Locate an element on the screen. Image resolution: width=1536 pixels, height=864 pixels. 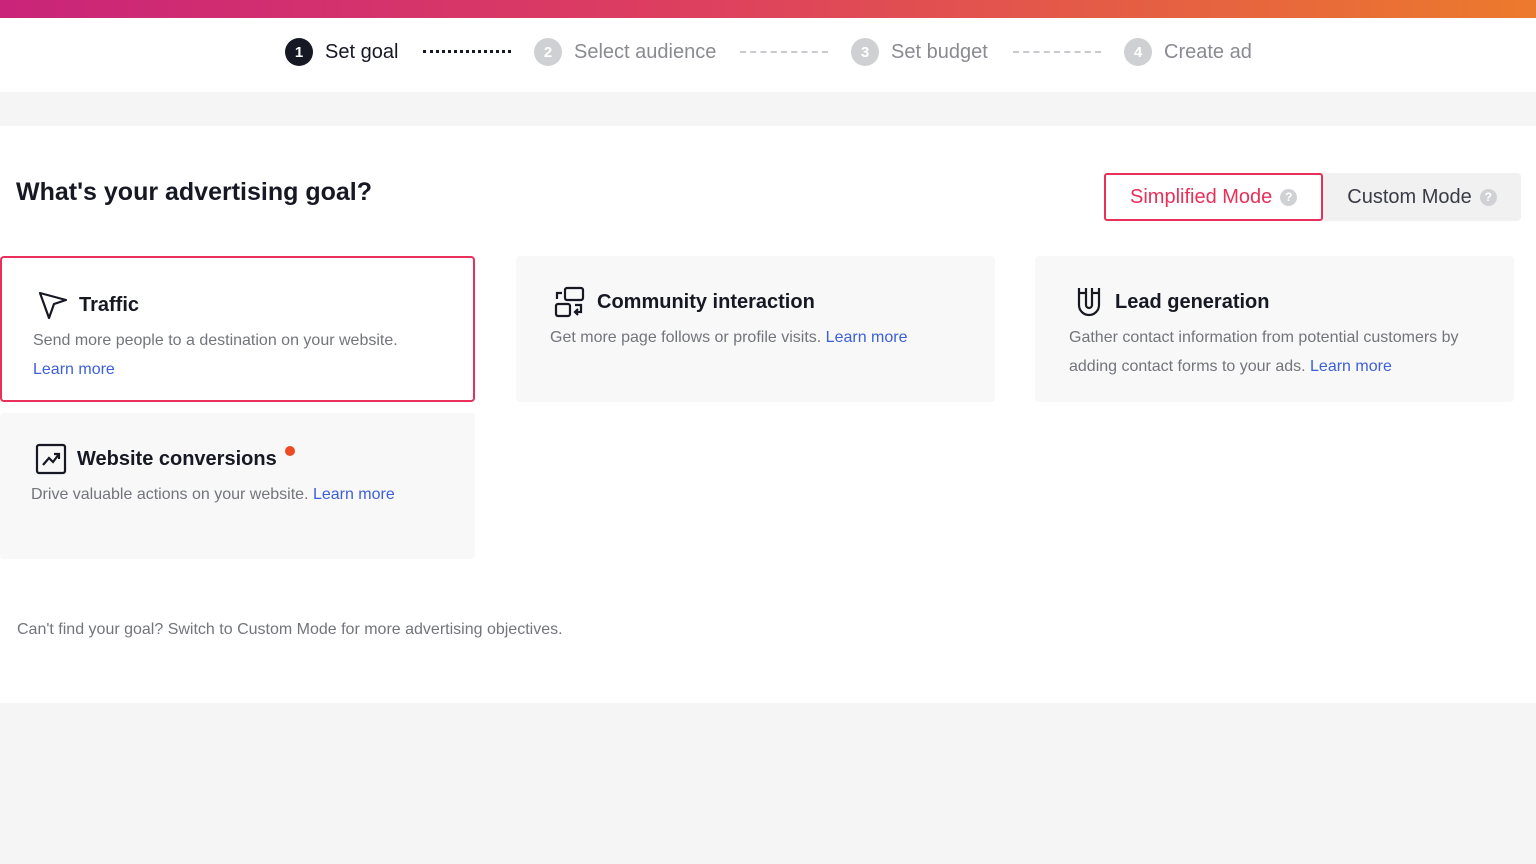
step-select-audience: 2 Select audience is located at coordinates (625, 52).